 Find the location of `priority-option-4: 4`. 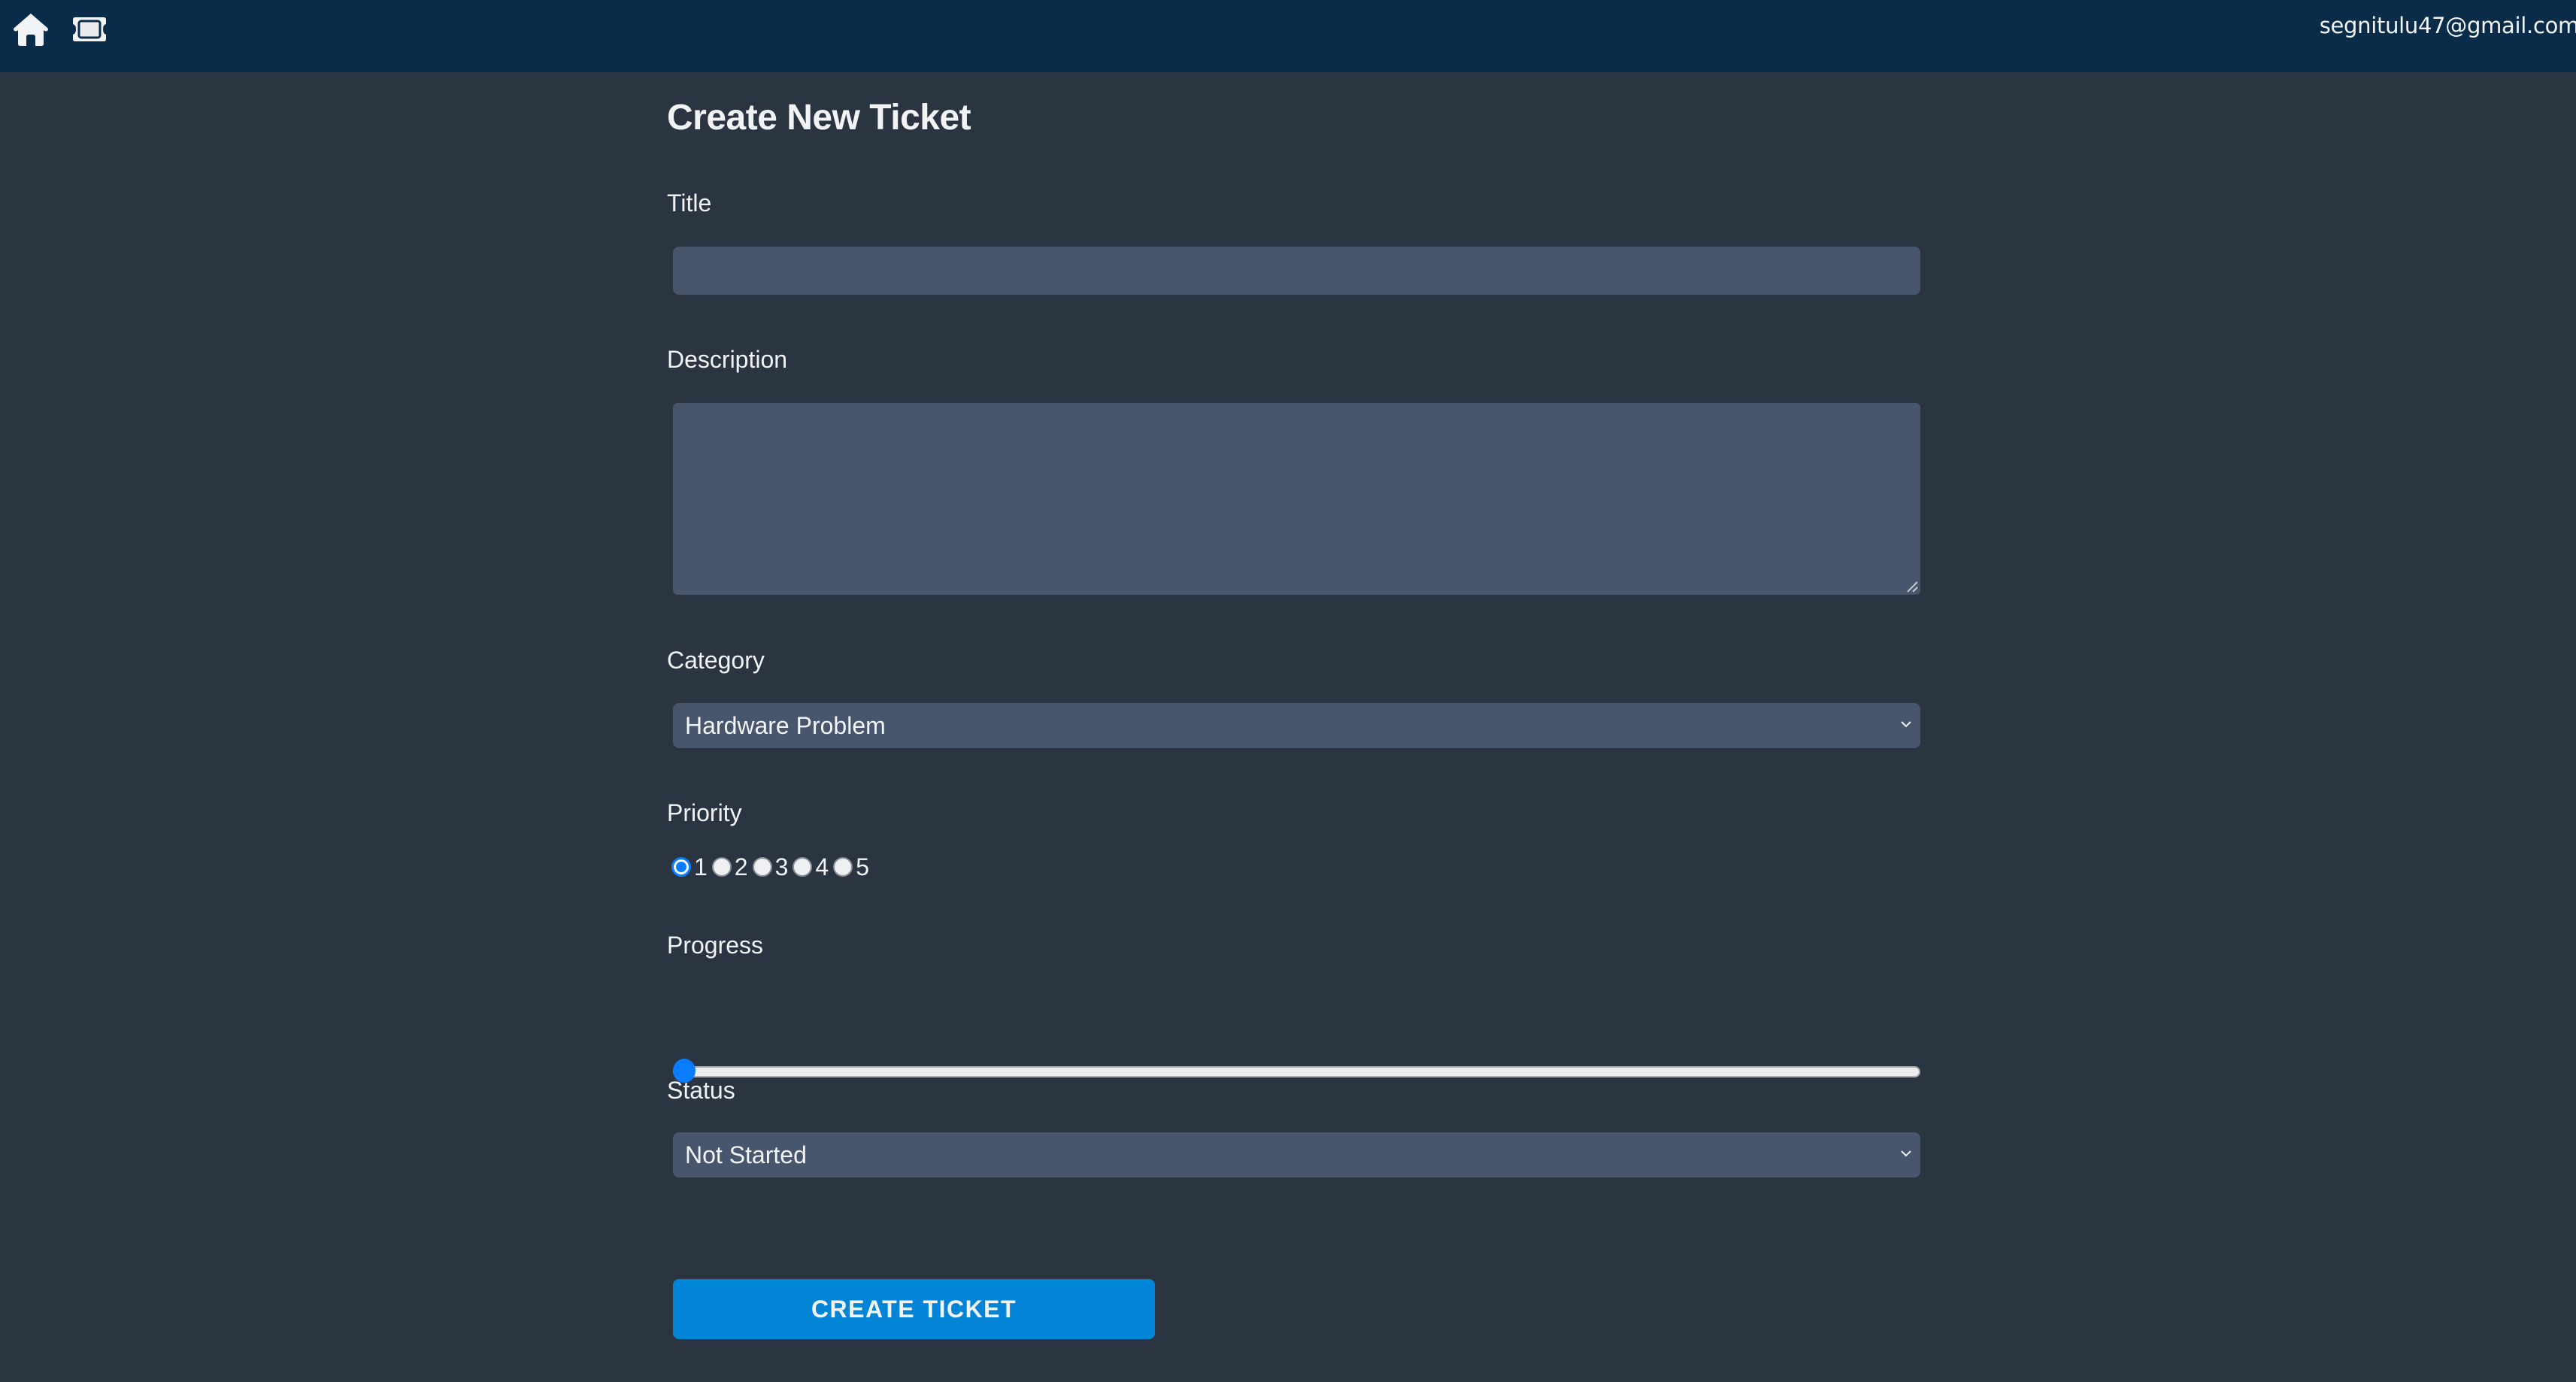

priority-option-4: 4 is located at coordinates (812, 867).